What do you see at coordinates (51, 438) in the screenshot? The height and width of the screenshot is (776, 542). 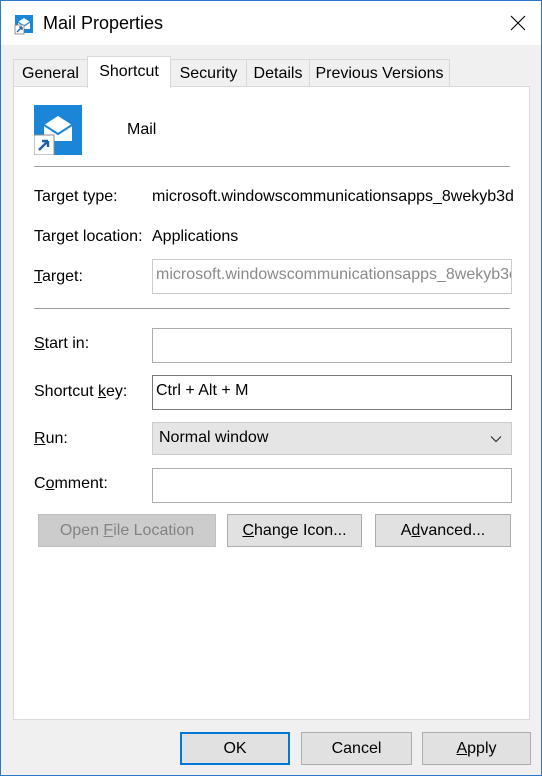 I see `run-label: Run:` at bounding box center [51, 438].